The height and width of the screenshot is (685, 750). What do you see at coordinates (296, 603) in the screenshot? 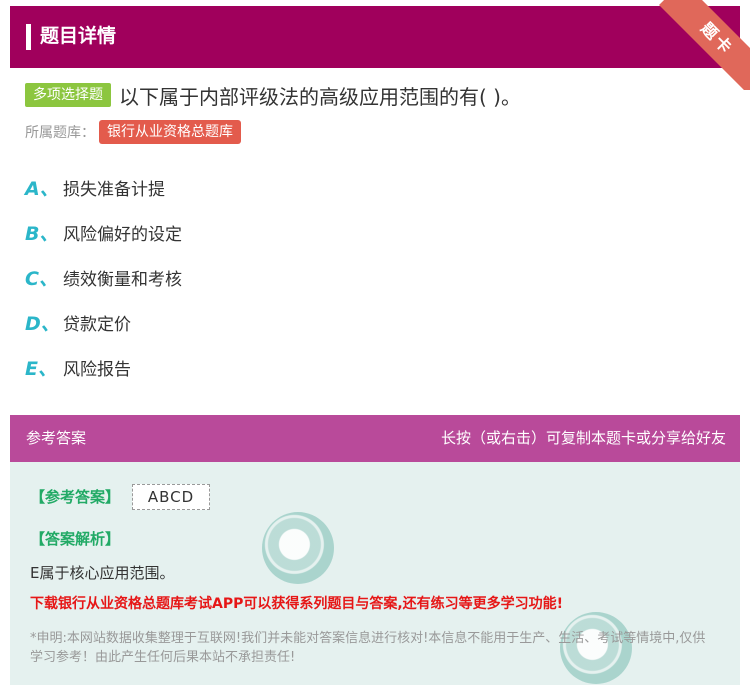
I see `app-promo-link: 下载银行从业资格总题库考试APP可以获得系列题目与答案,还有练习等更多学习功能!` at bounding box center [296, 603].